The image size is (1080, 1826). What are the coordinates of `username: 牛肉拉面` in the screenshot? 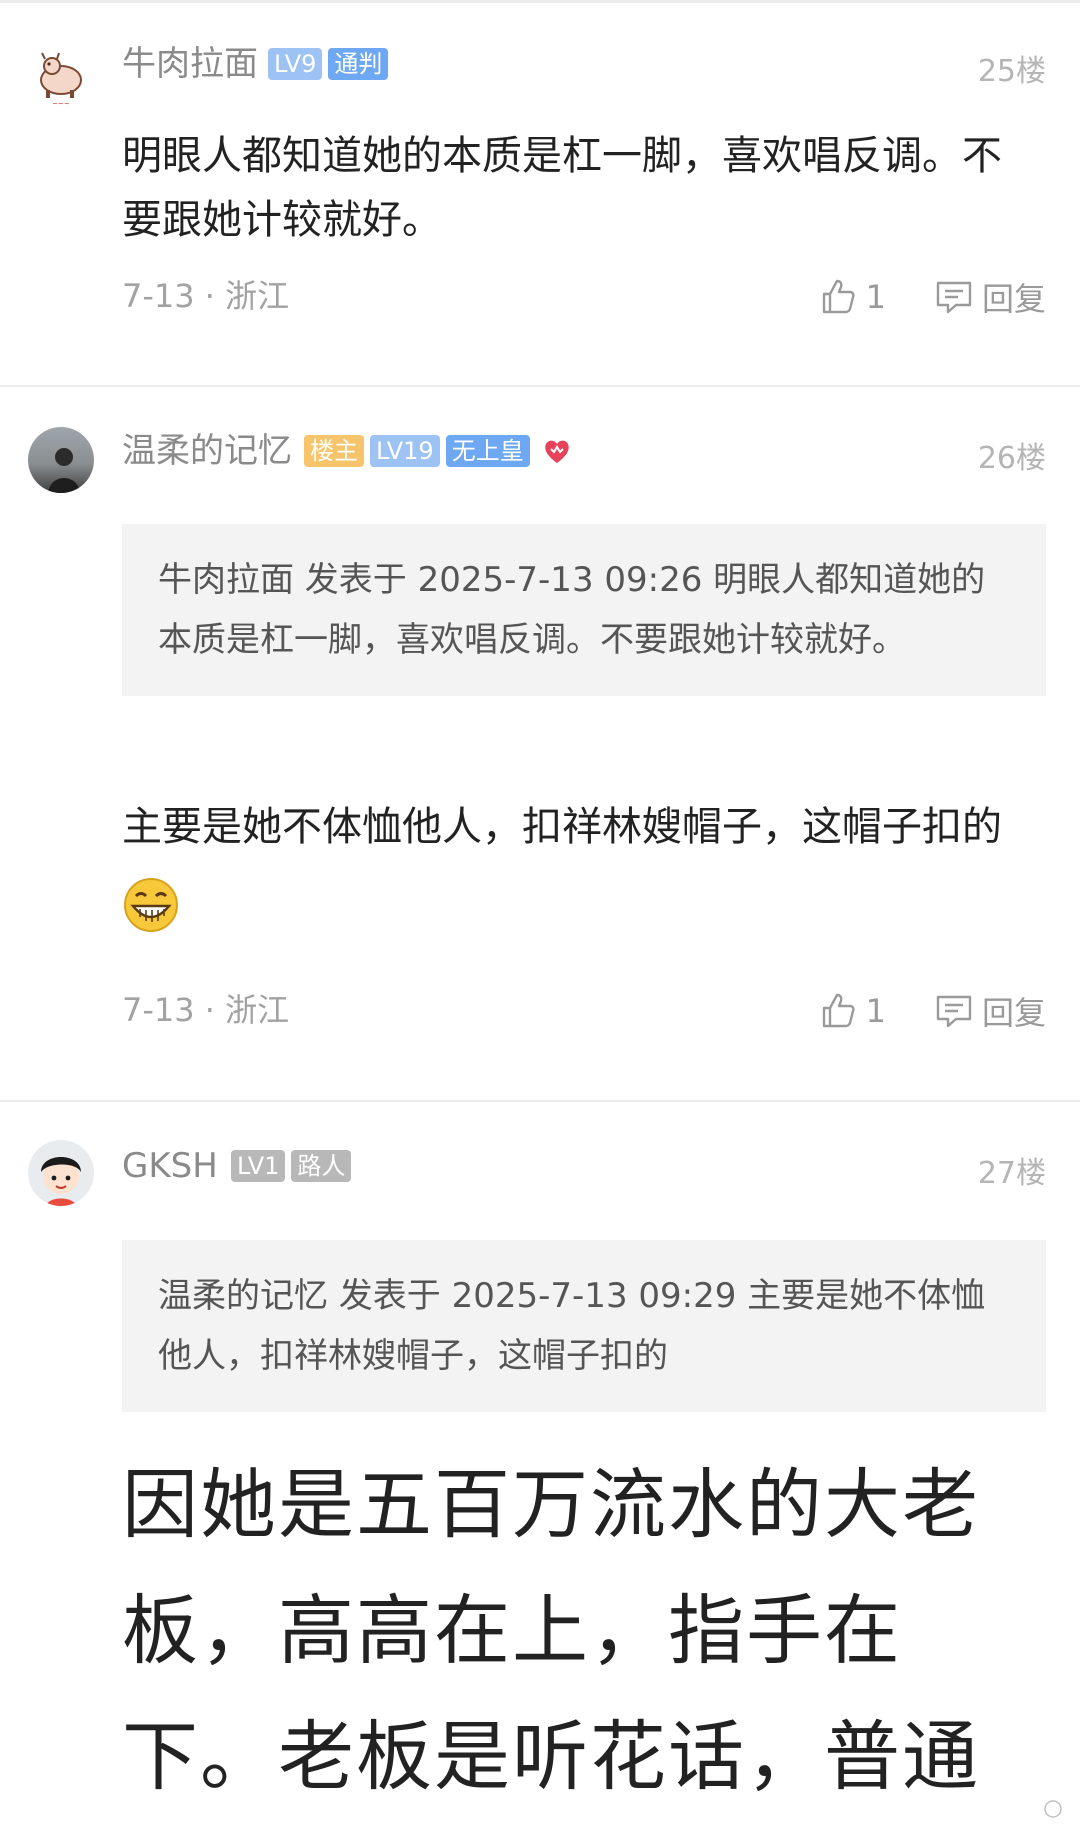 It's located at (190, 64).